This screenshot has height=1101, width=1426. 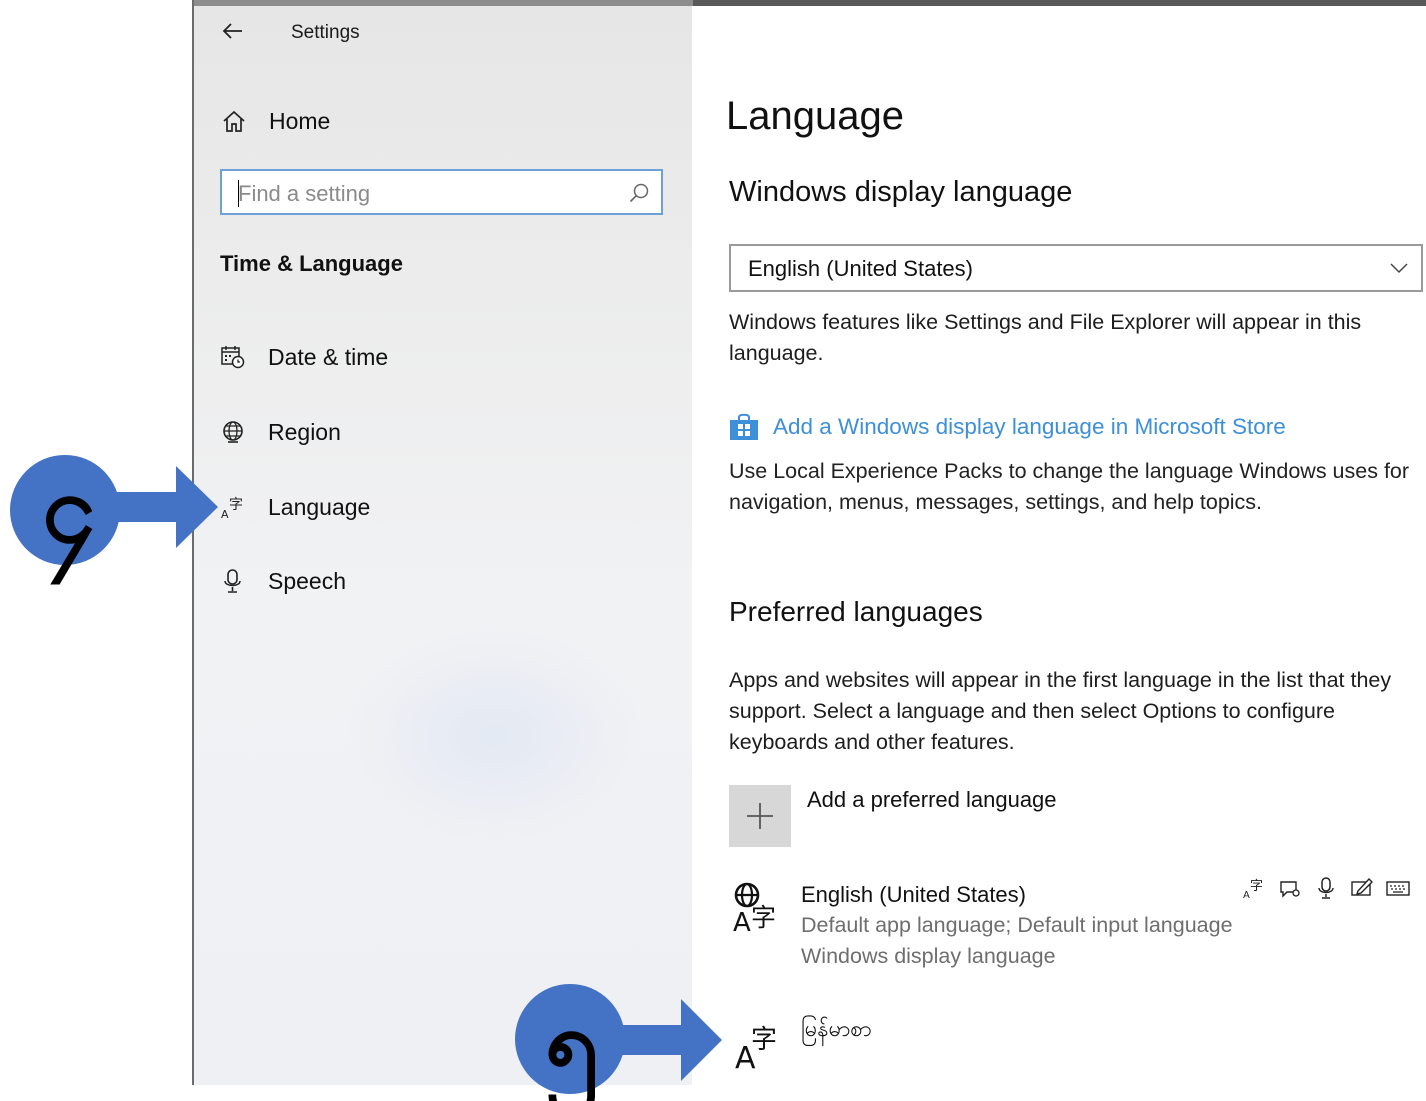 I want to click on search-box, so click(x=441, y=192).